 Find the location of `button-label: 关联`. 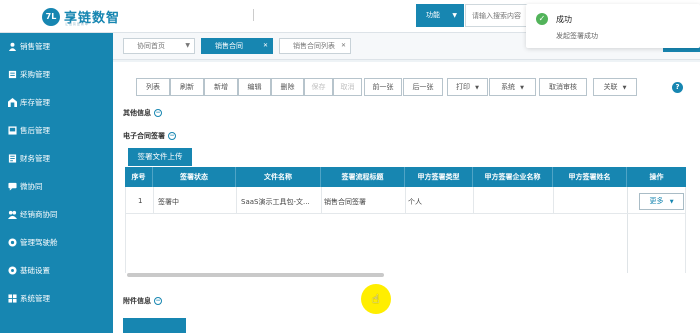

button-label: 关联 is located at coordinates (610, 87).